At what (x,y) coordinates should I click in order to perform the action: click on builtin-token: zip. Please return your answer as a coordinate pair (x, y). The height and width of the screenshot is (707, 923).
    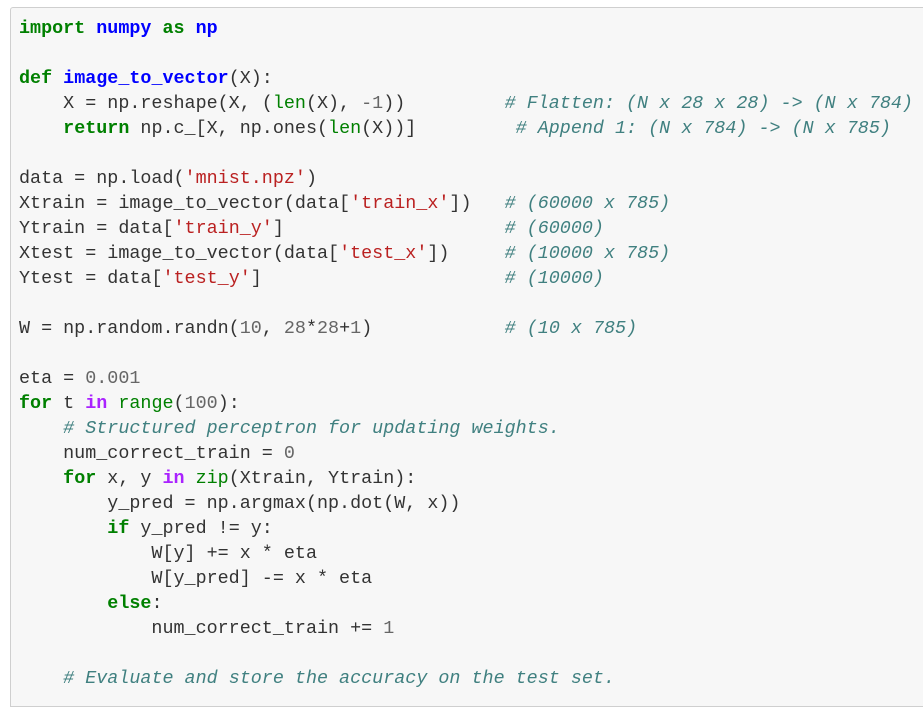
    Looking at the image, I should click on (212, 478).